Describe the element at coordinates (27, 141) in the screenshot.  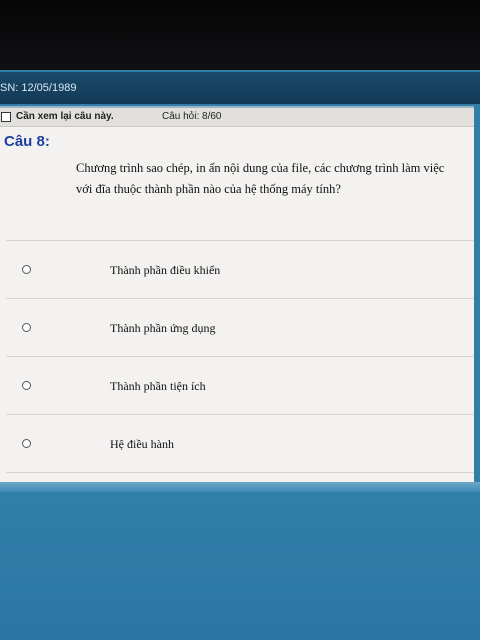
I see `question-title: Câu 8:` at that location.